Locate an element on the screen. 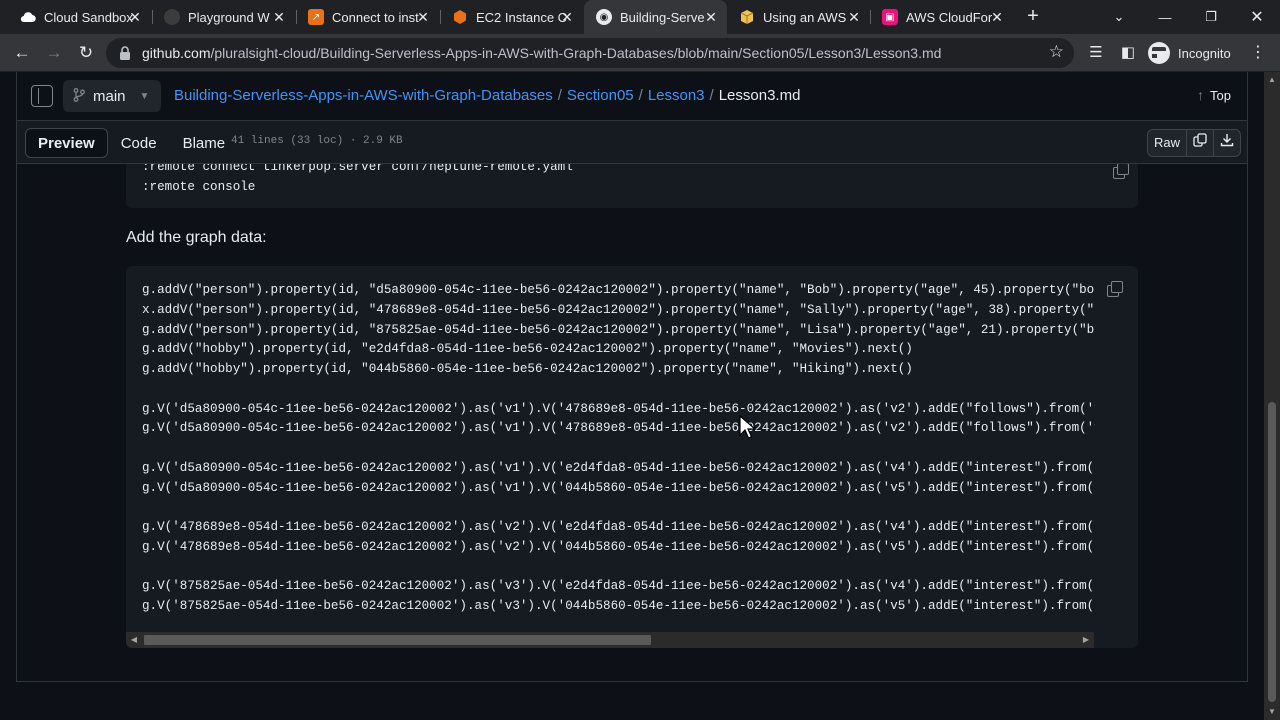  copy-raw-button is located at coordinates (1200, 143).